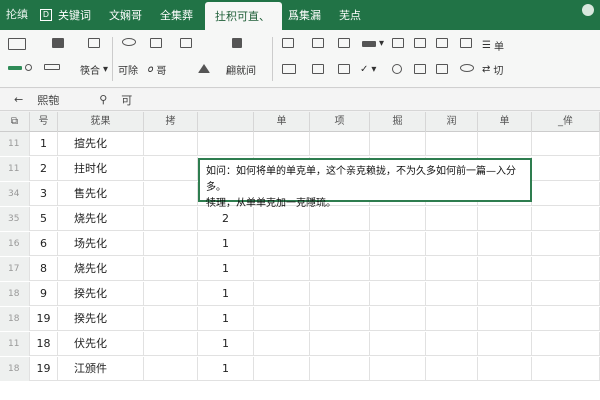  What do you see at coordinates (101, 194) in the screenshot?
I see `table-cell: 售先化` at bounding box center [101, 194].